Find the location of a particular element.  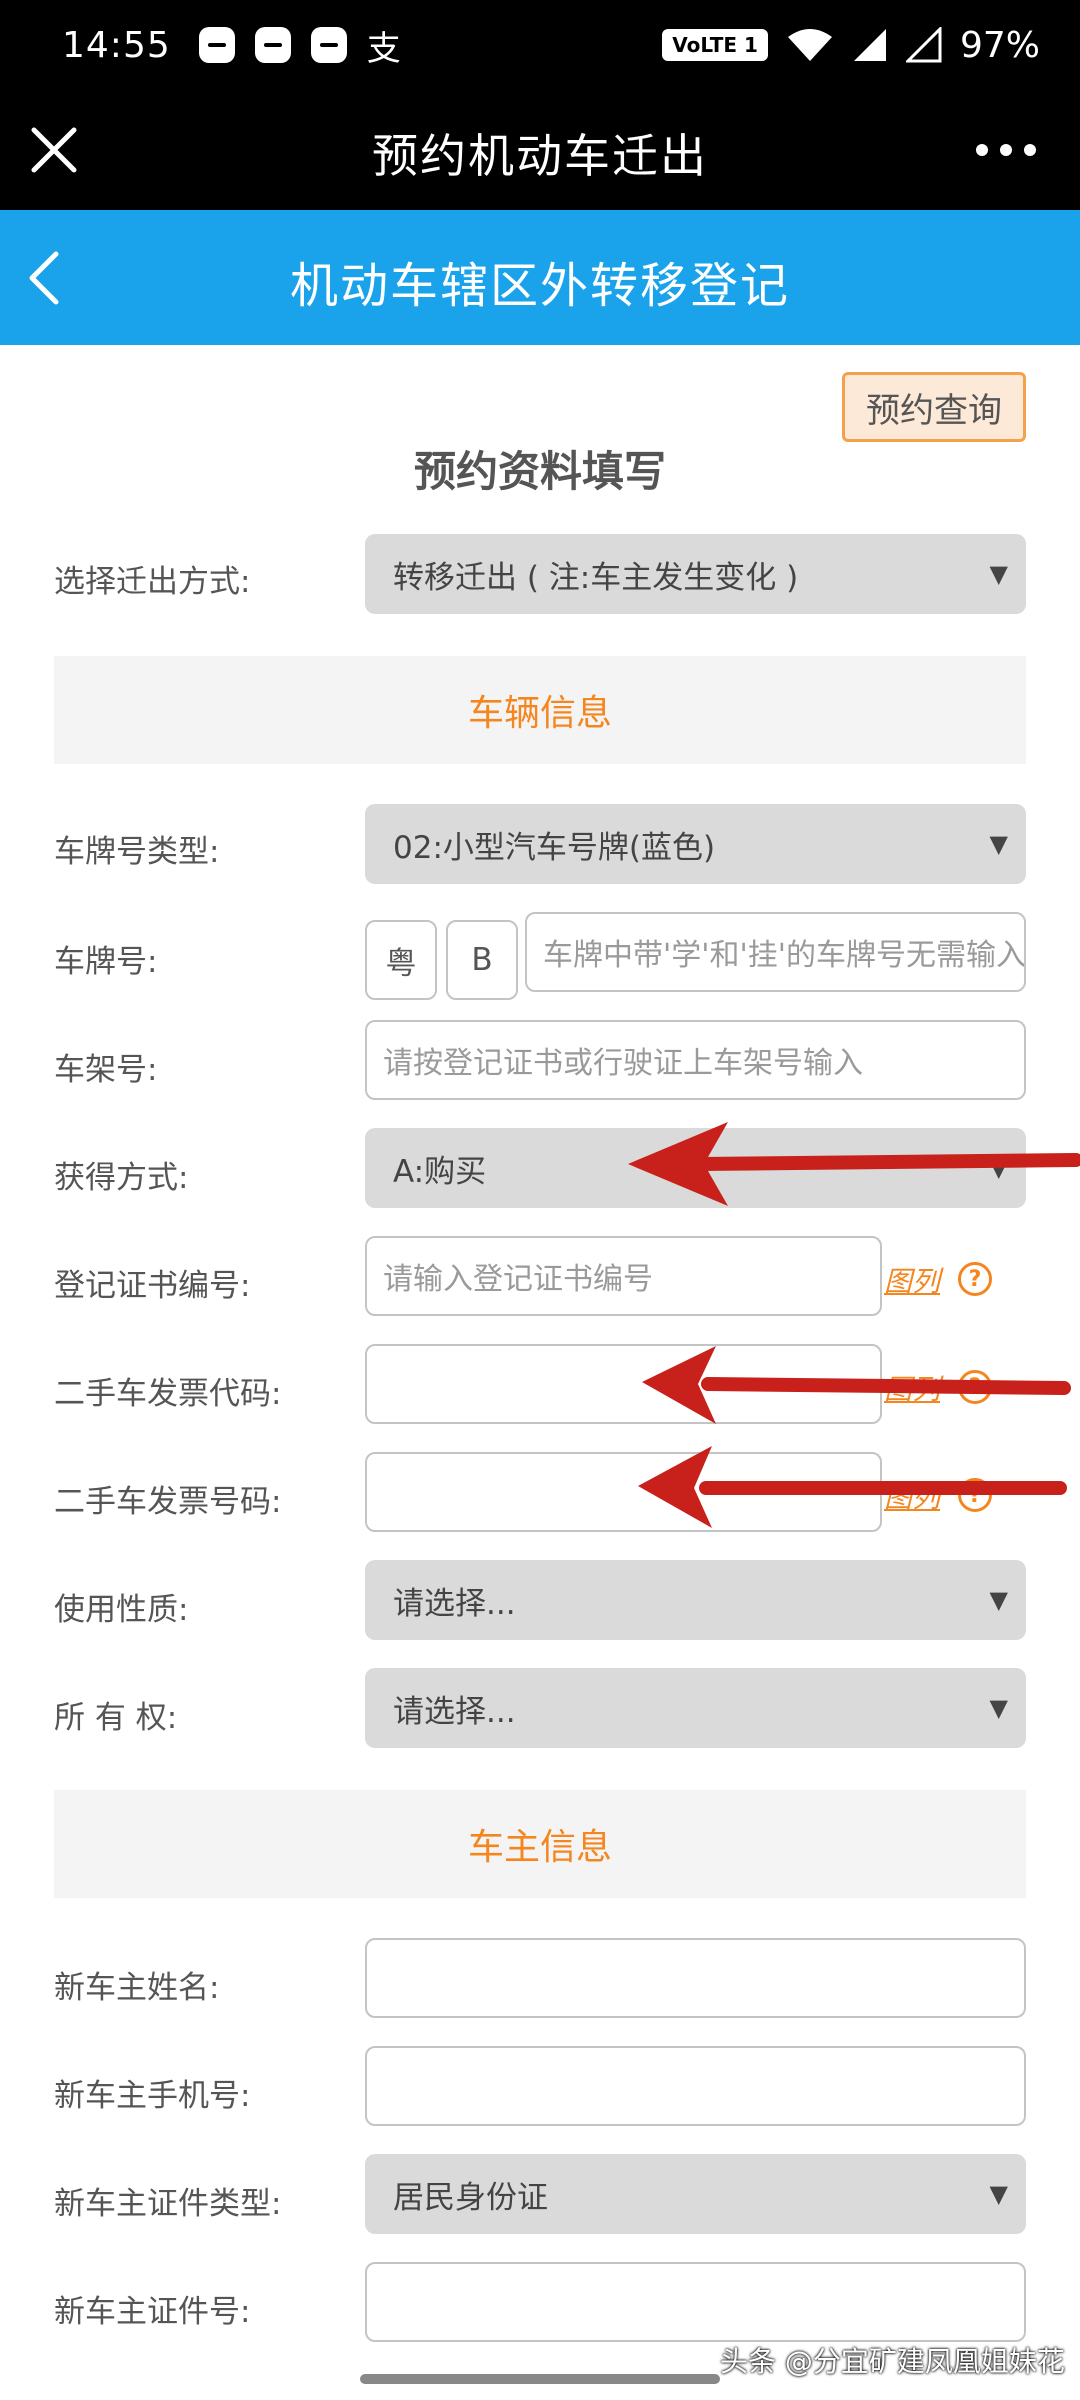

owner-id-type-select: 居民身份证 ▼ is located at coordinates (695, 2194).